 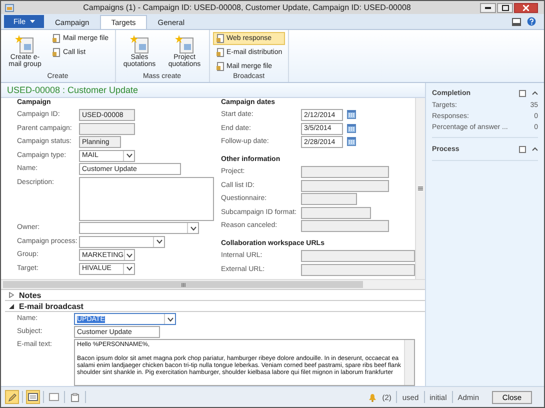 I want to click on window-title: Campaigns (1) - Campaign ID: USED-00008, Customer Update, Campaign ID: USED-00008, so click(x=247, y=7).